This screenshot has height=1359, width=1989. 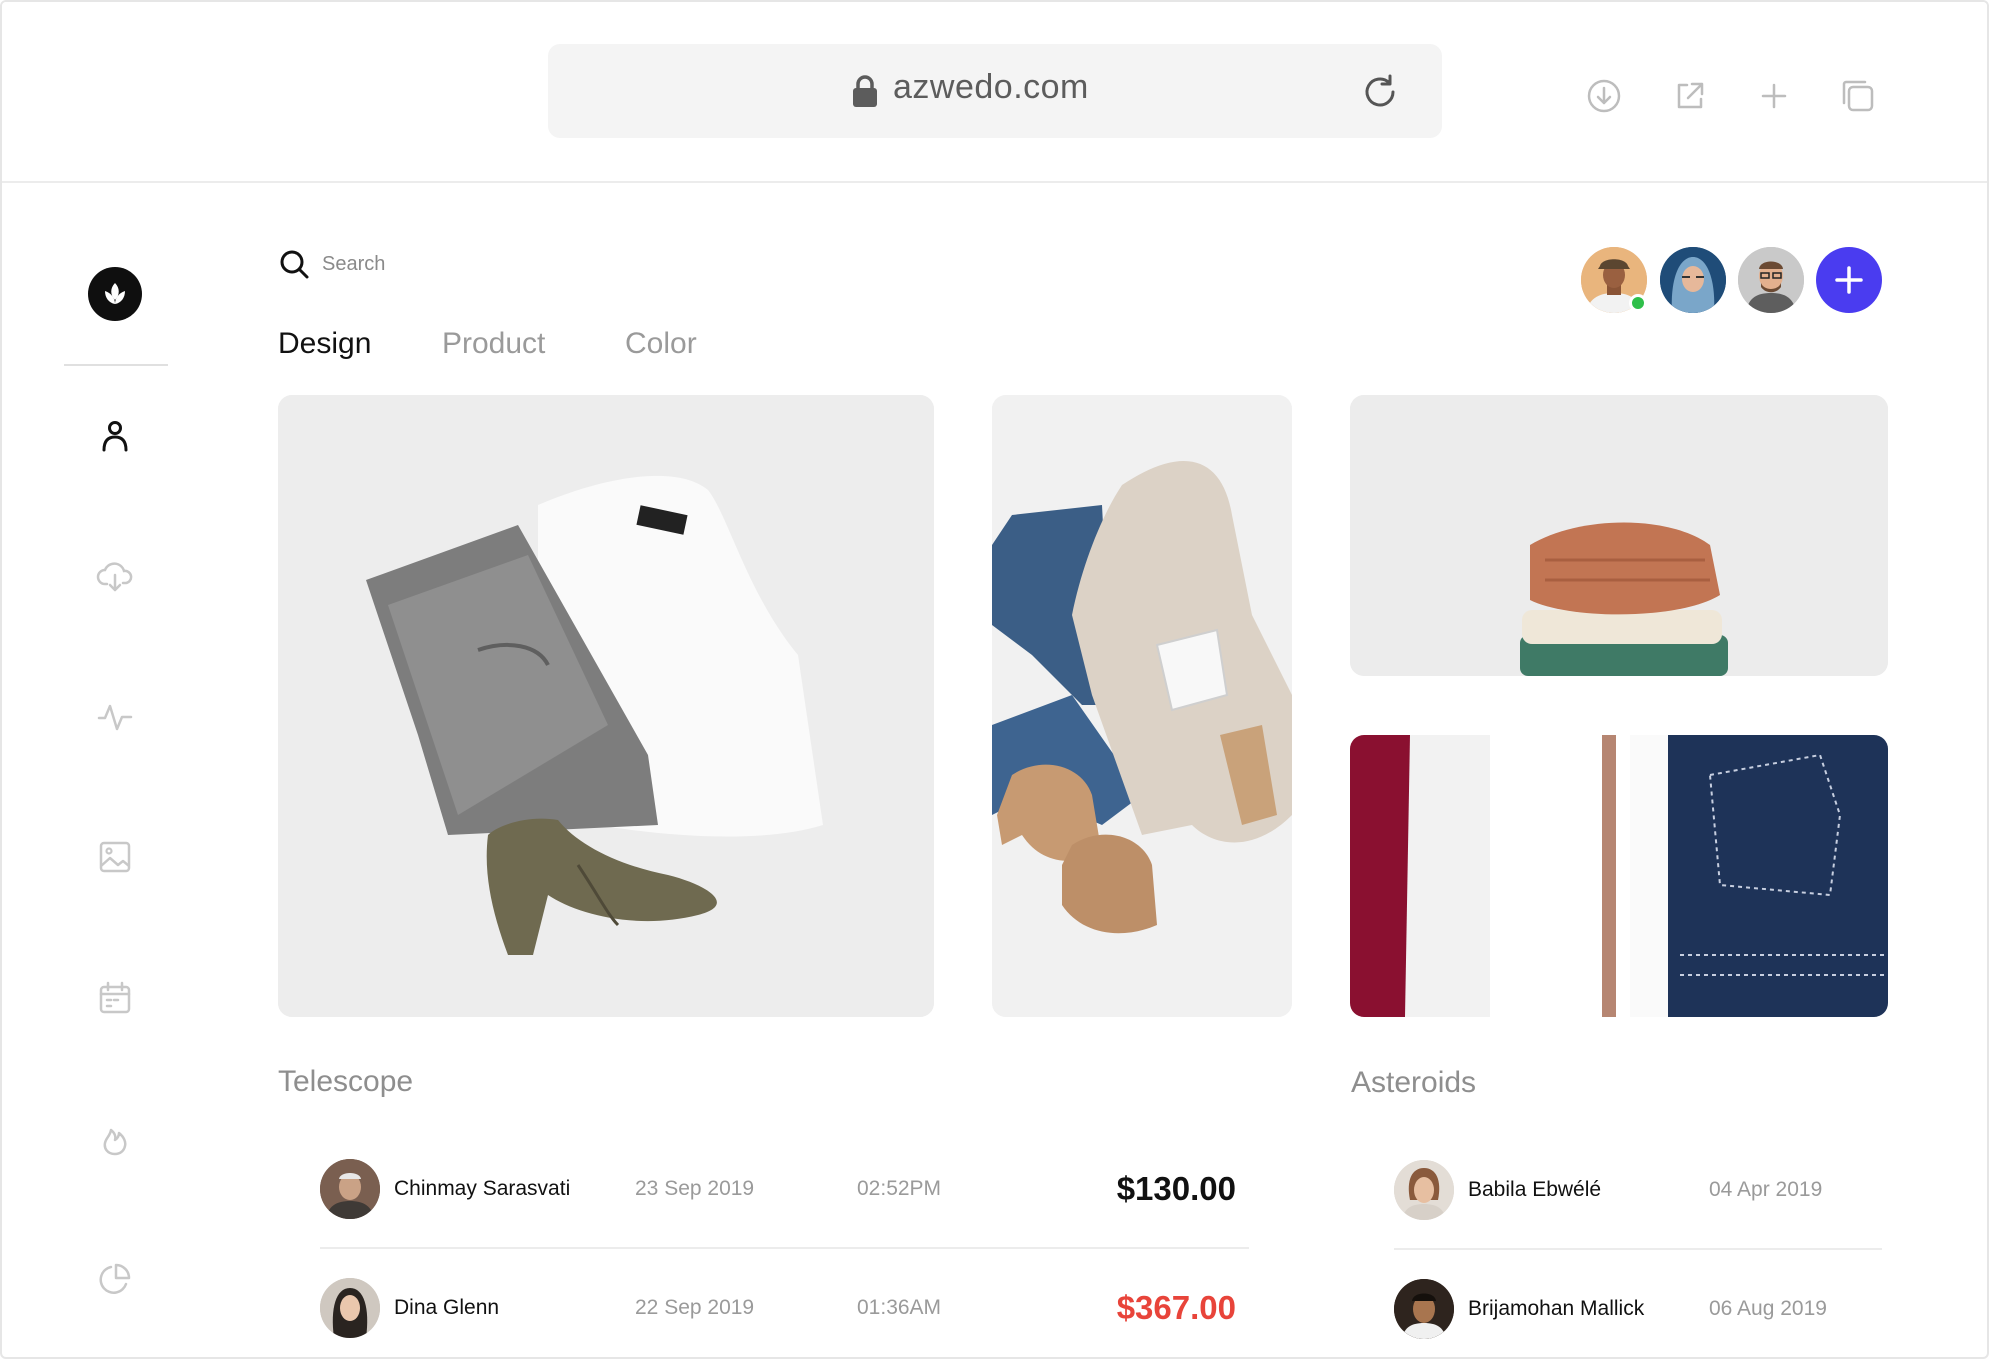 What do you see at coordinates (1604, 96) in the screenshot?
I see `download-icon` at bounding box center [1604, 96].